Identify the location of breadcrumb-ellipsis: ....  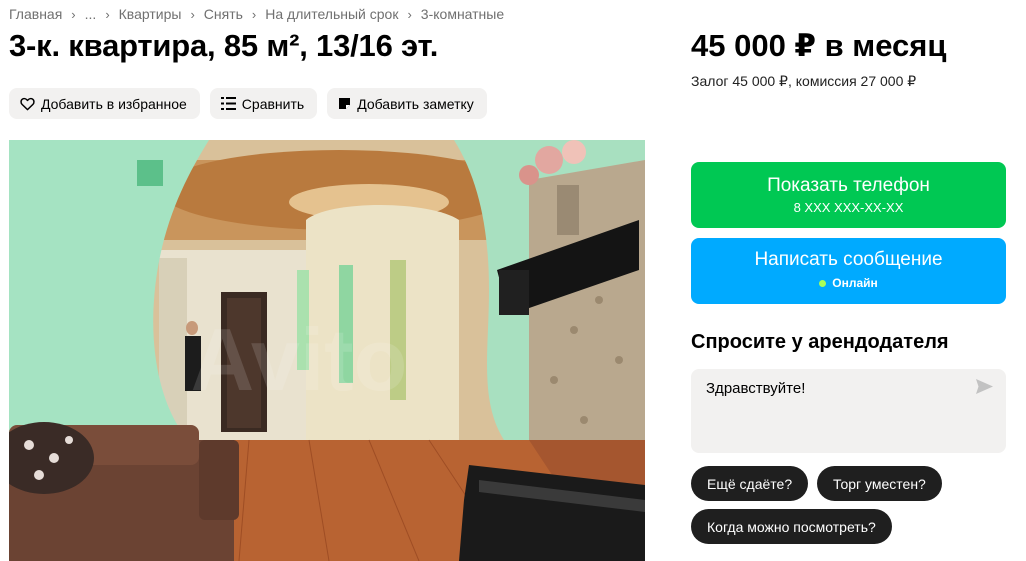
(91, 14).